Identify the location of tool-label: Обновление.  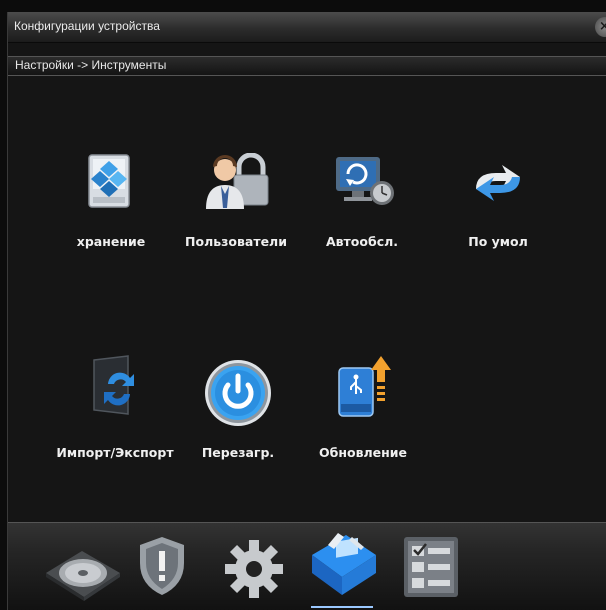
(363, 452).